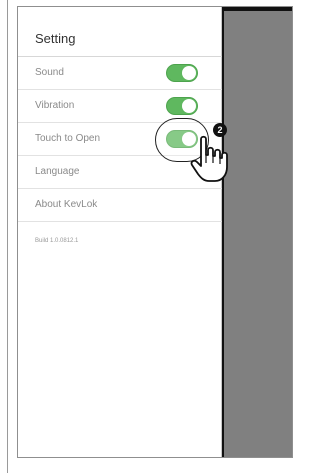 The height and width of the screenshot is (473, 320). Describe the element at coordinates (120, 73) in the screenshot. I see `menu-item-sound: Sound` at that location.